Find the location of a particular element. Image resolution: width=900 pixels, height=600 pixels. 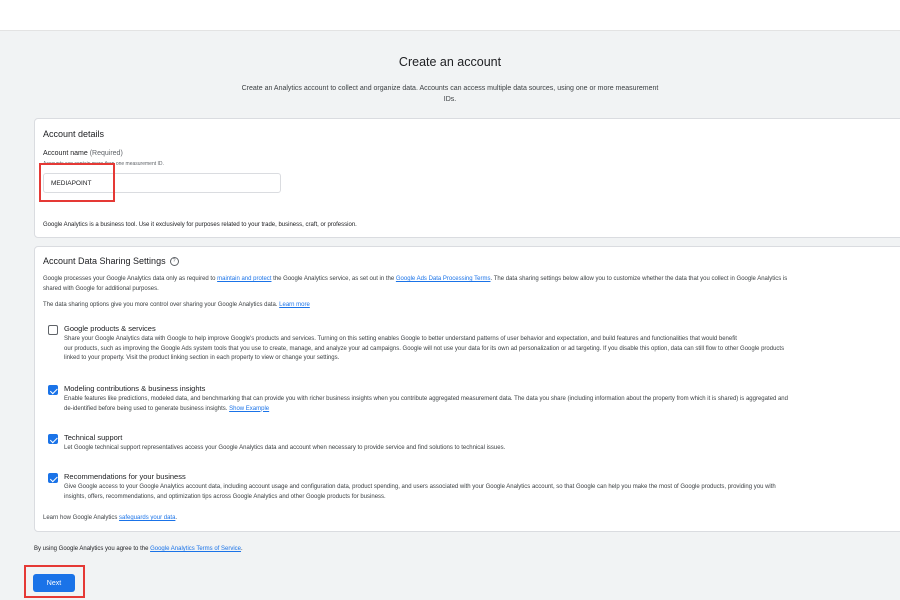

show-example-link: Show Example is located at coordinates (249, 409).